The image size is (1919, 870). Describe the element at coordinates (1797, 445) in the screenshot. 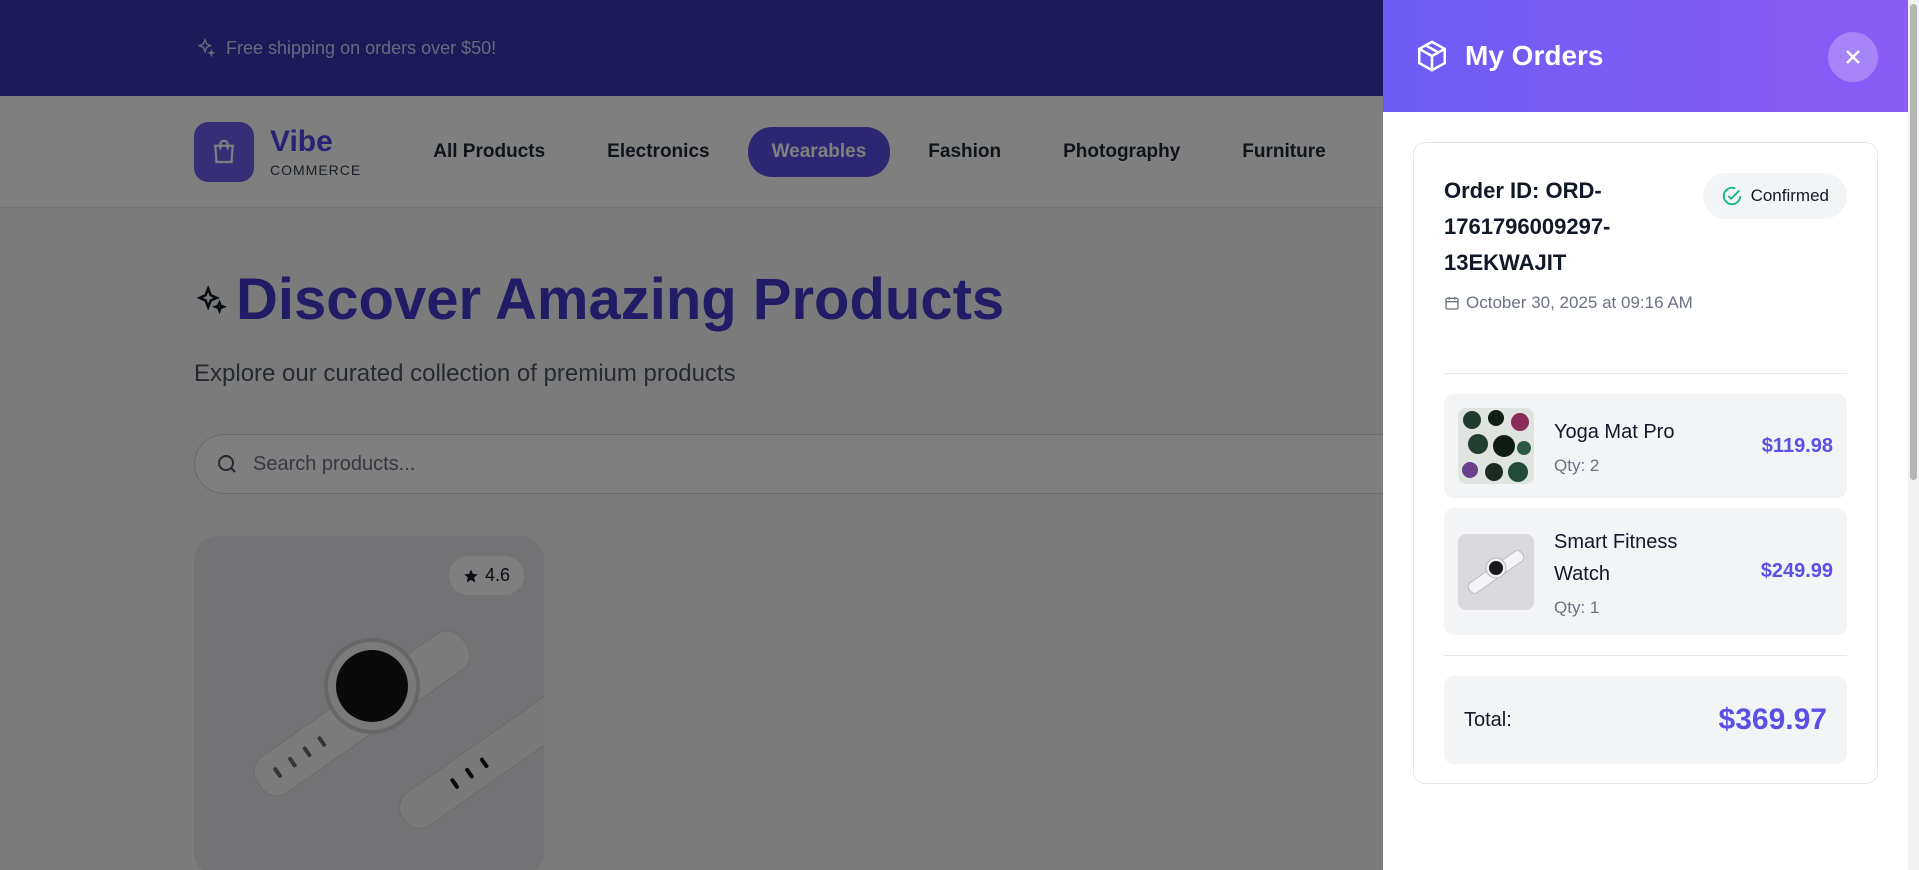

I see `item-price: $119.98` at that location.